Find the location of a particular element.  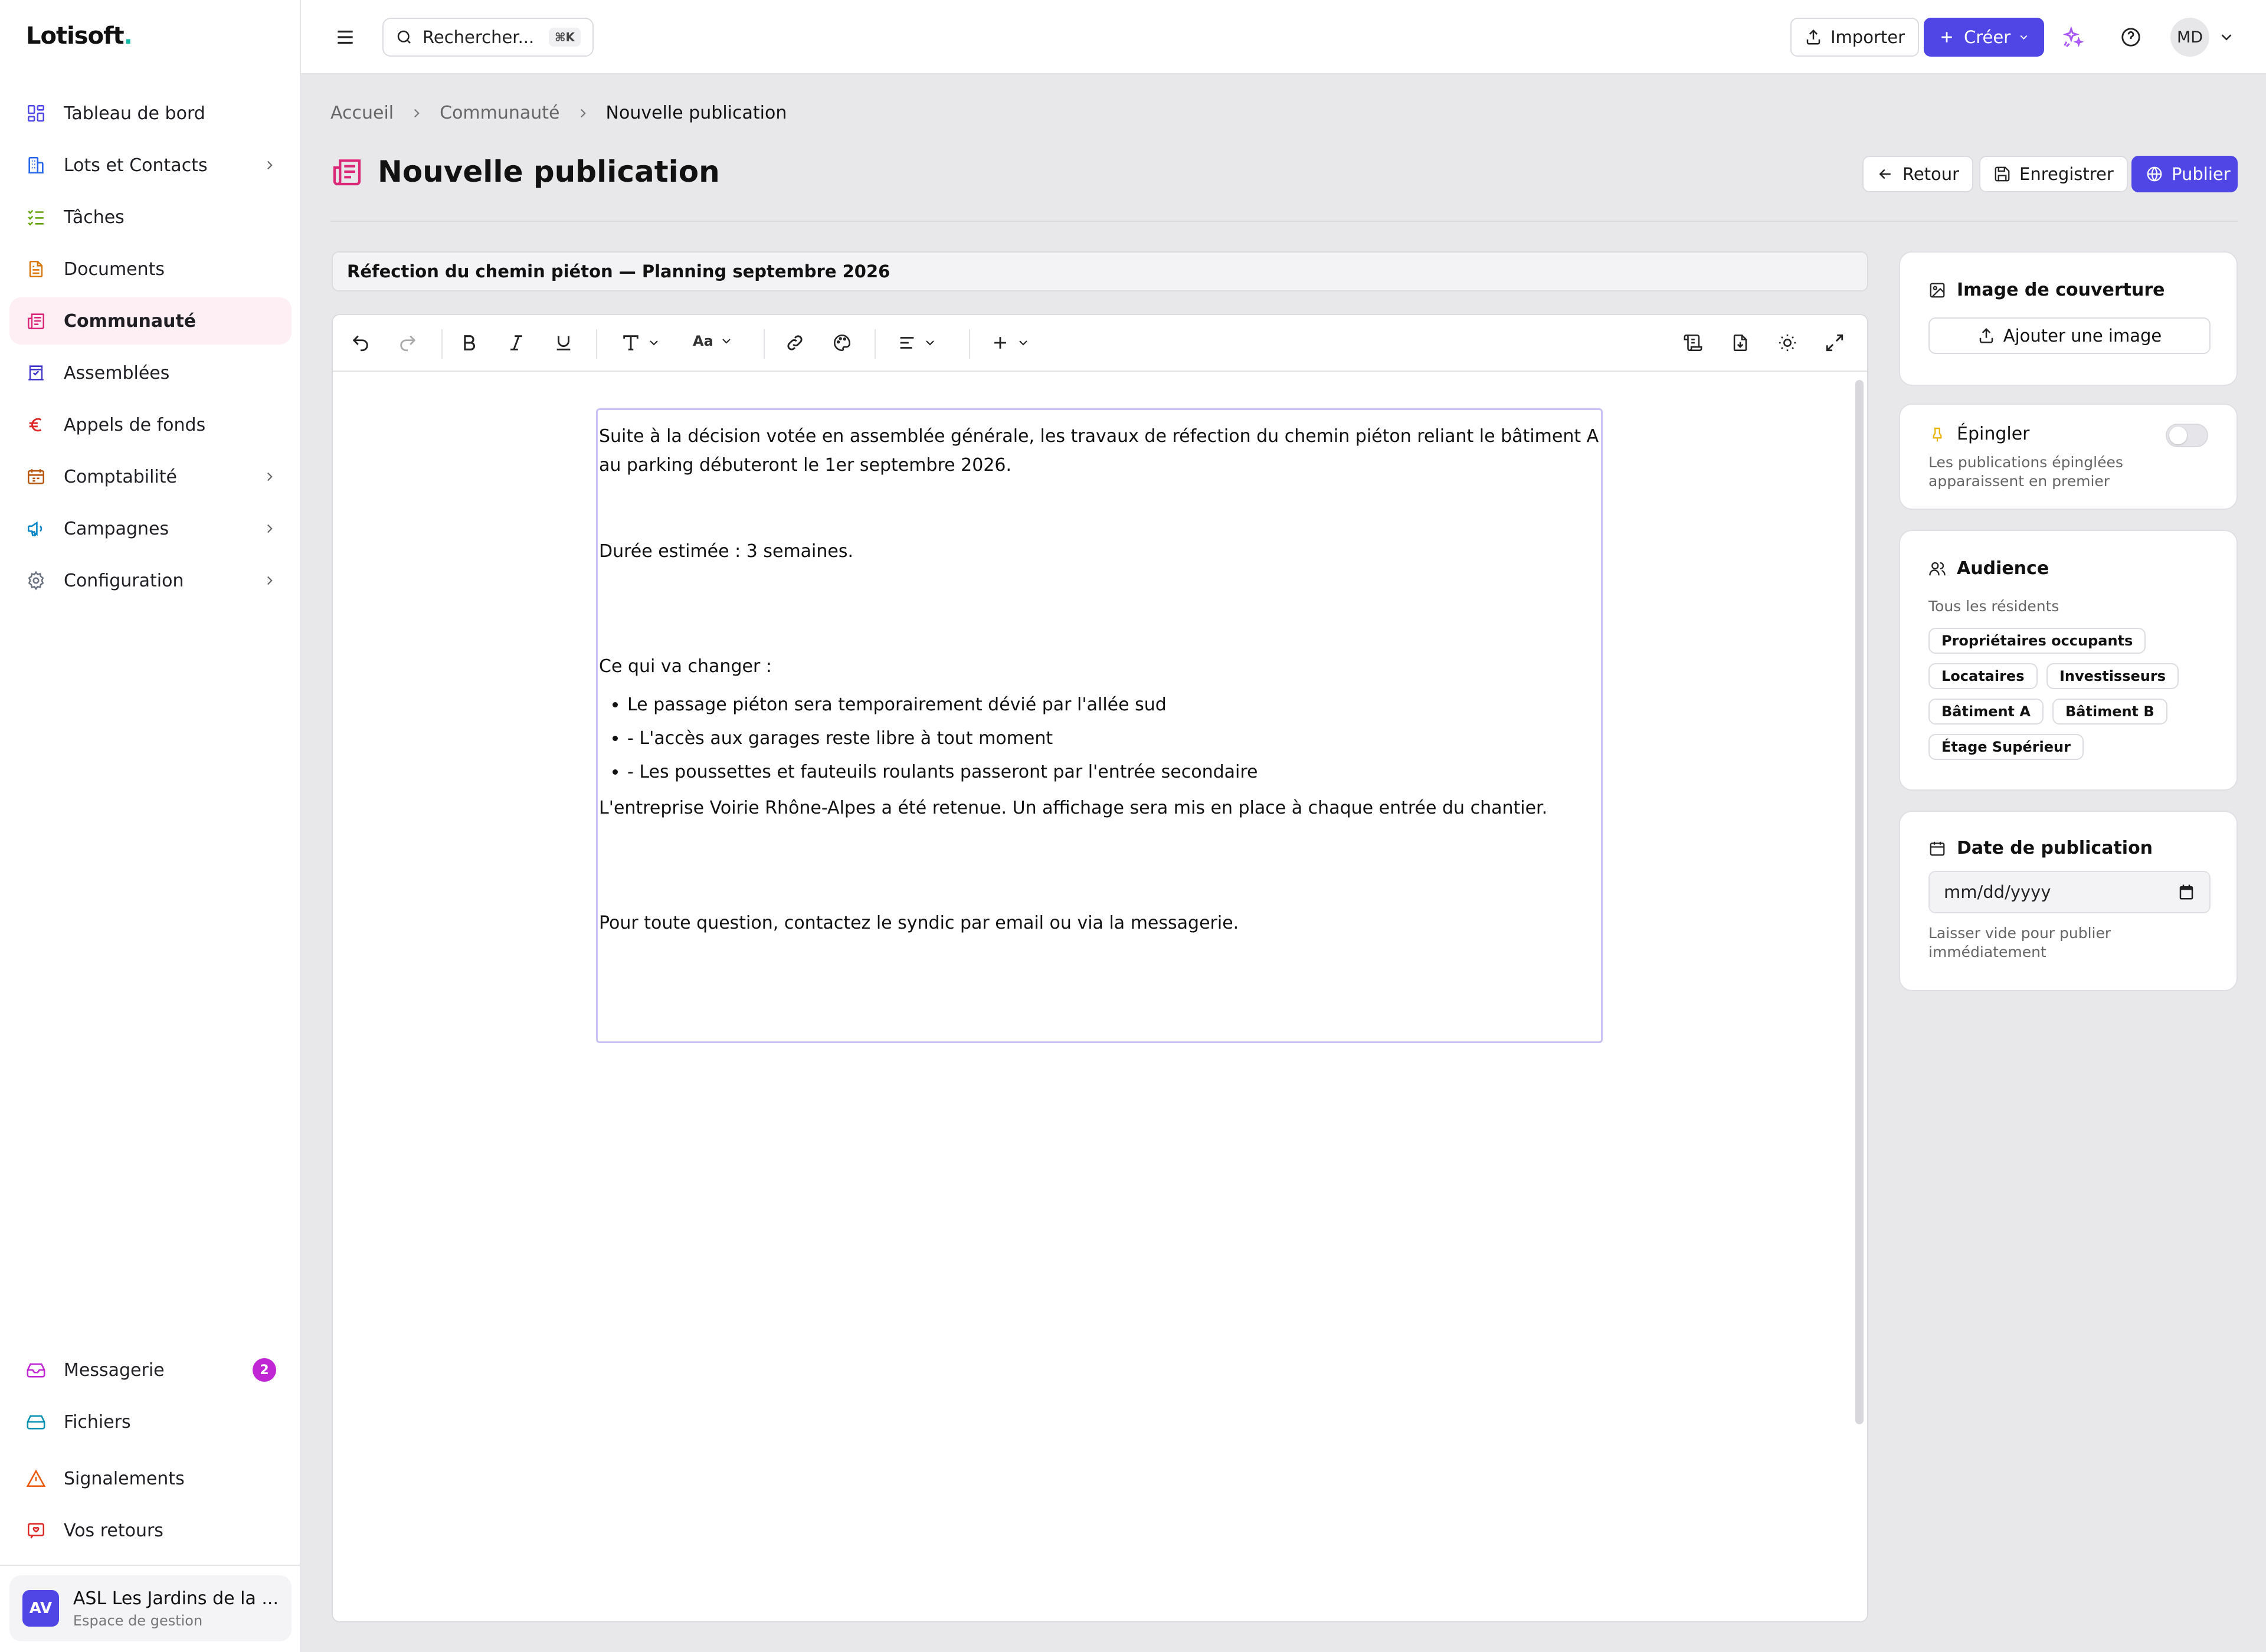

organization-avatar: AV is located at coordinates (40, 1608).